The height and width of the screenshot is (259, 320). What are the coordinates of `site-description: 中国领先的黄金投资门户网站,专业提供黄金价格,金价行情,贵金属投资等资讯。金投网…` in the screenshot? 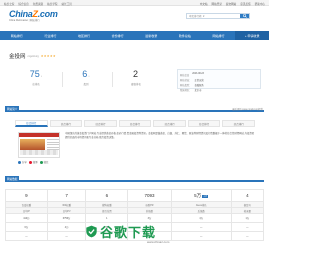 It's located at (160, 135).